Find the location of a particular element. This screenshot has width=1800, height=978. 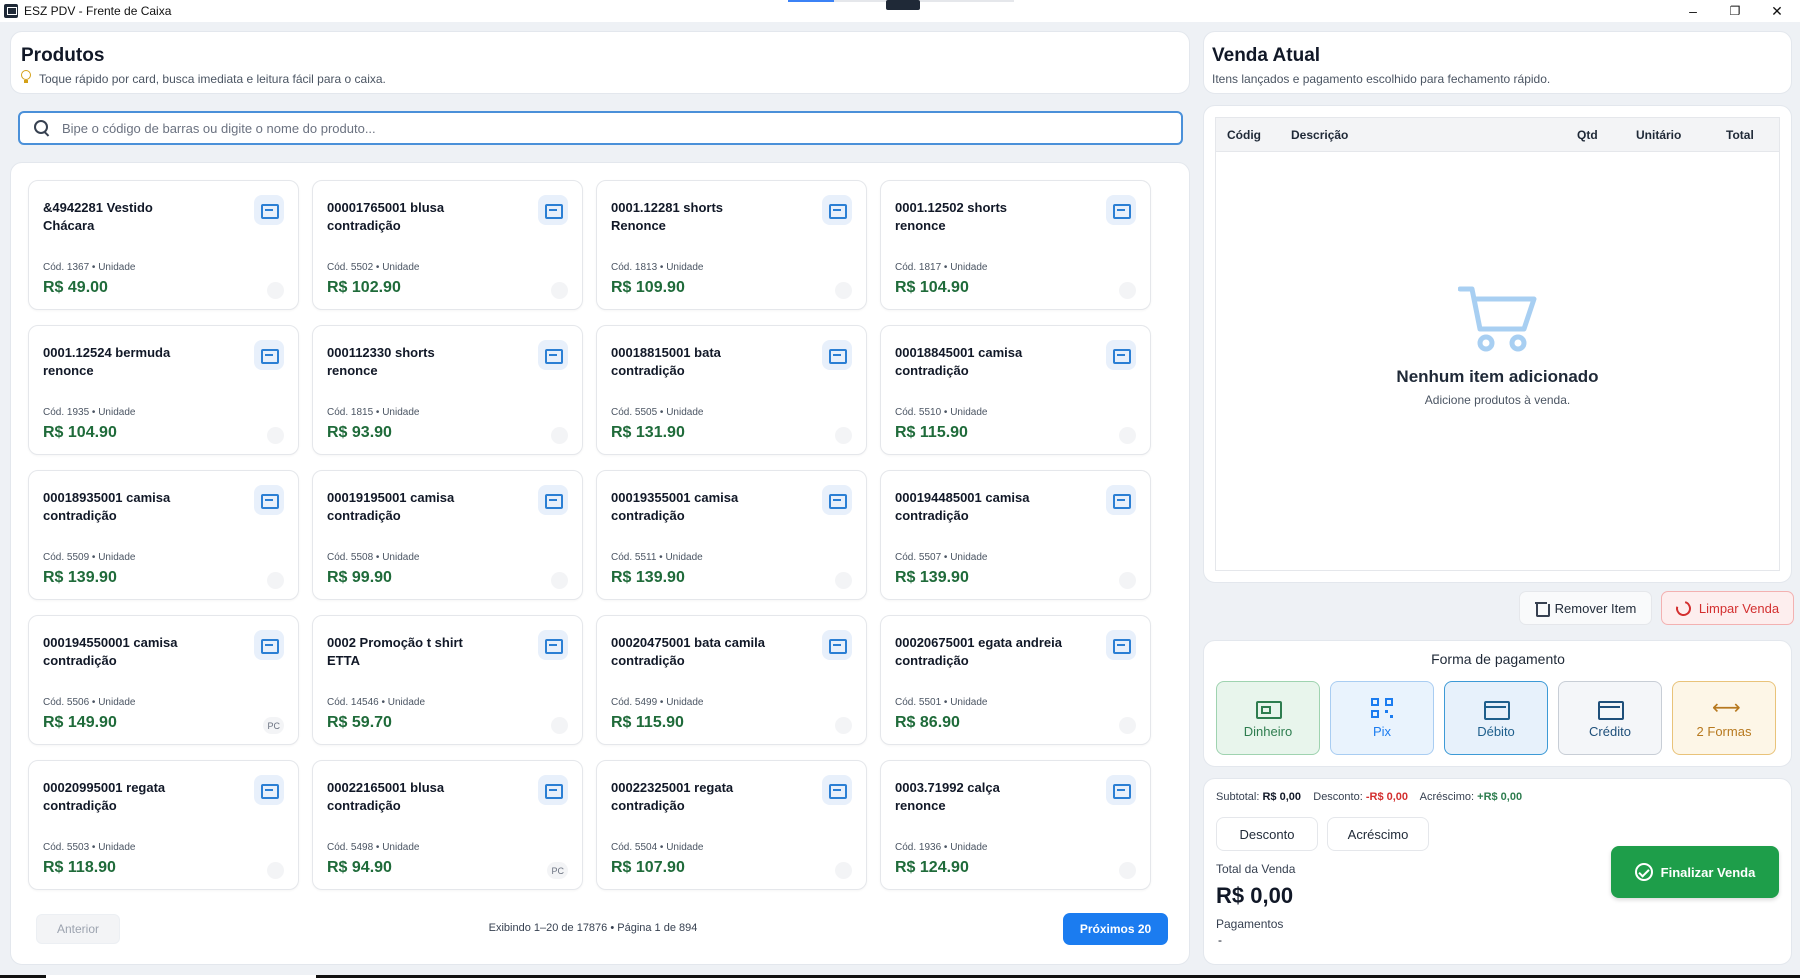

product-price: R$ 49.00 is located at coordinates (75, 287).